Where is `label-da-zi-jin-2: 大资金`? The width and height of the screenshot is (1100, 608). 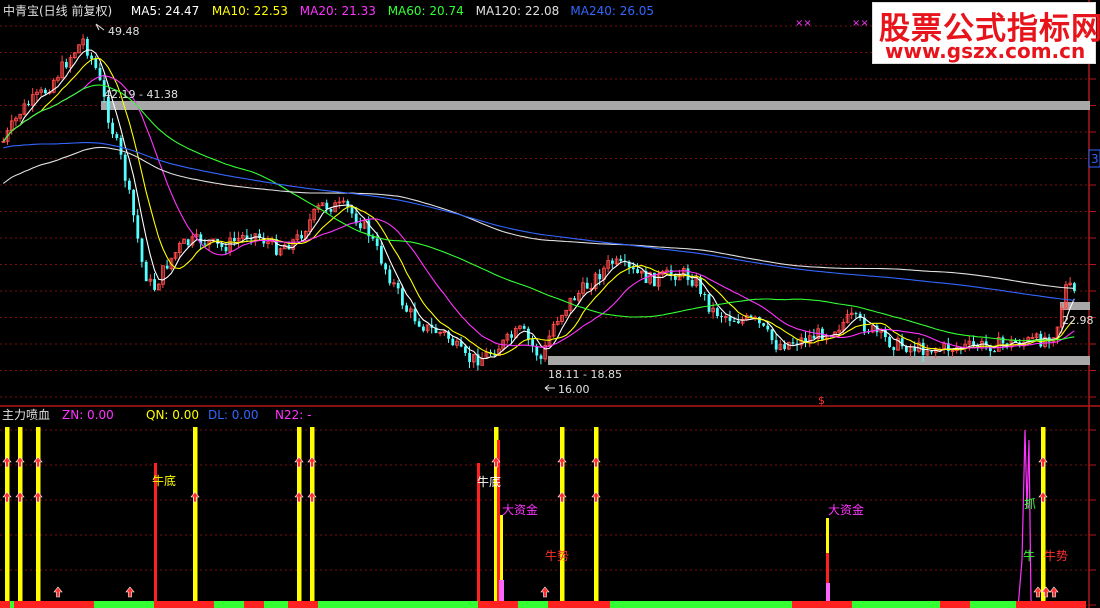 label-da-zi-jin-2: 大资金 is located at coordinates (846, 509).